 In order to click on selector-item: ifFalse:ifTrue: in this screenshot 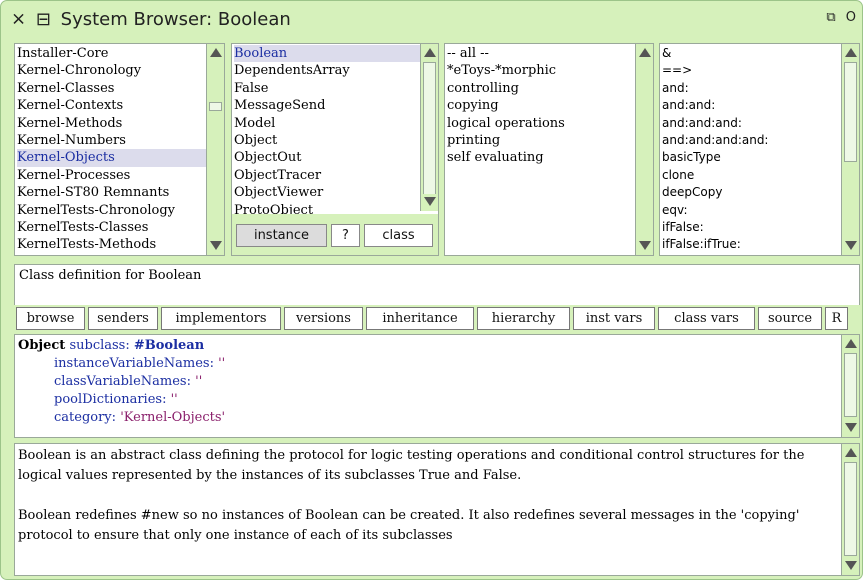, I will do `click(760, 244)`.